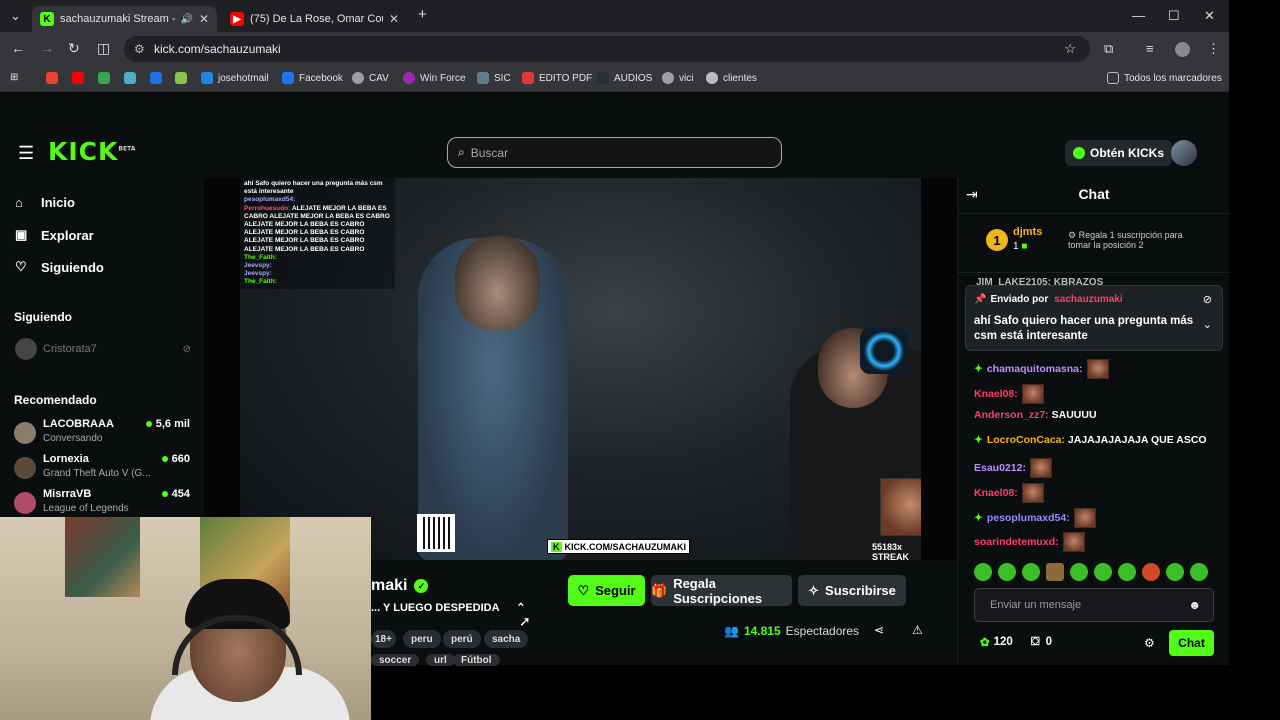  Describe the element at coordinates (614, 152) in the screenshot. I see `search-input: ⌕ Buscar` at that location.